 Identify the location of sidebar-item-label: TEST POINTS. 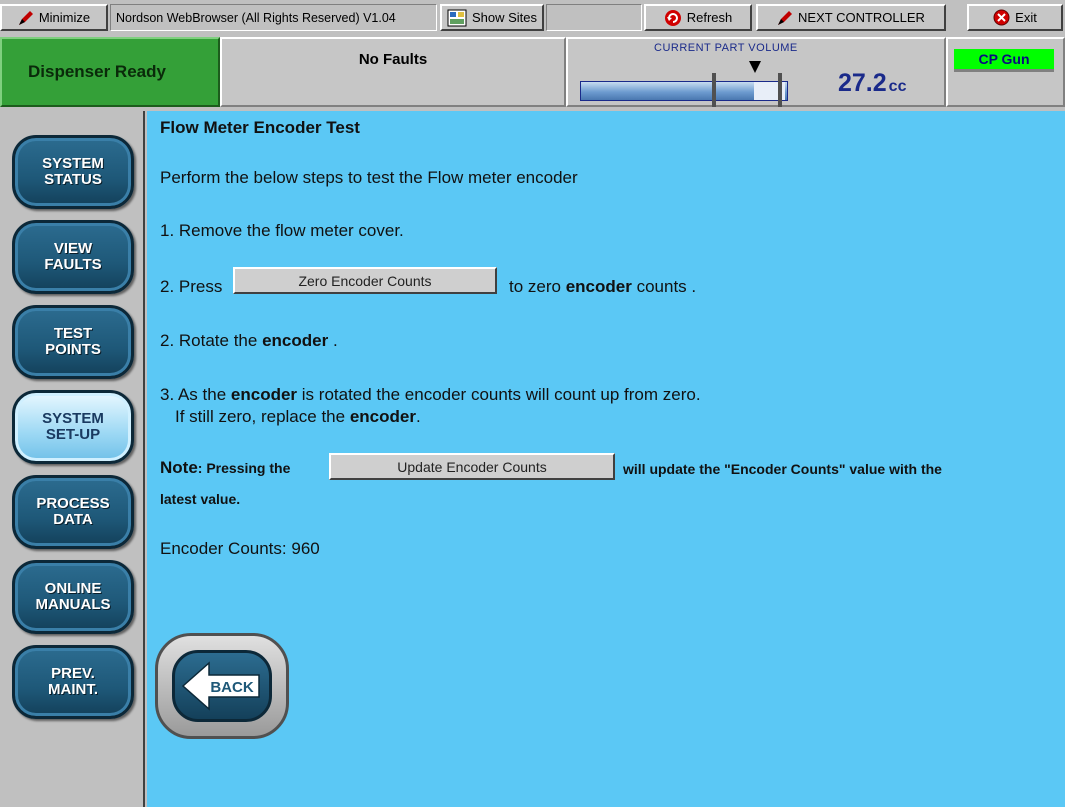
(73, 341).